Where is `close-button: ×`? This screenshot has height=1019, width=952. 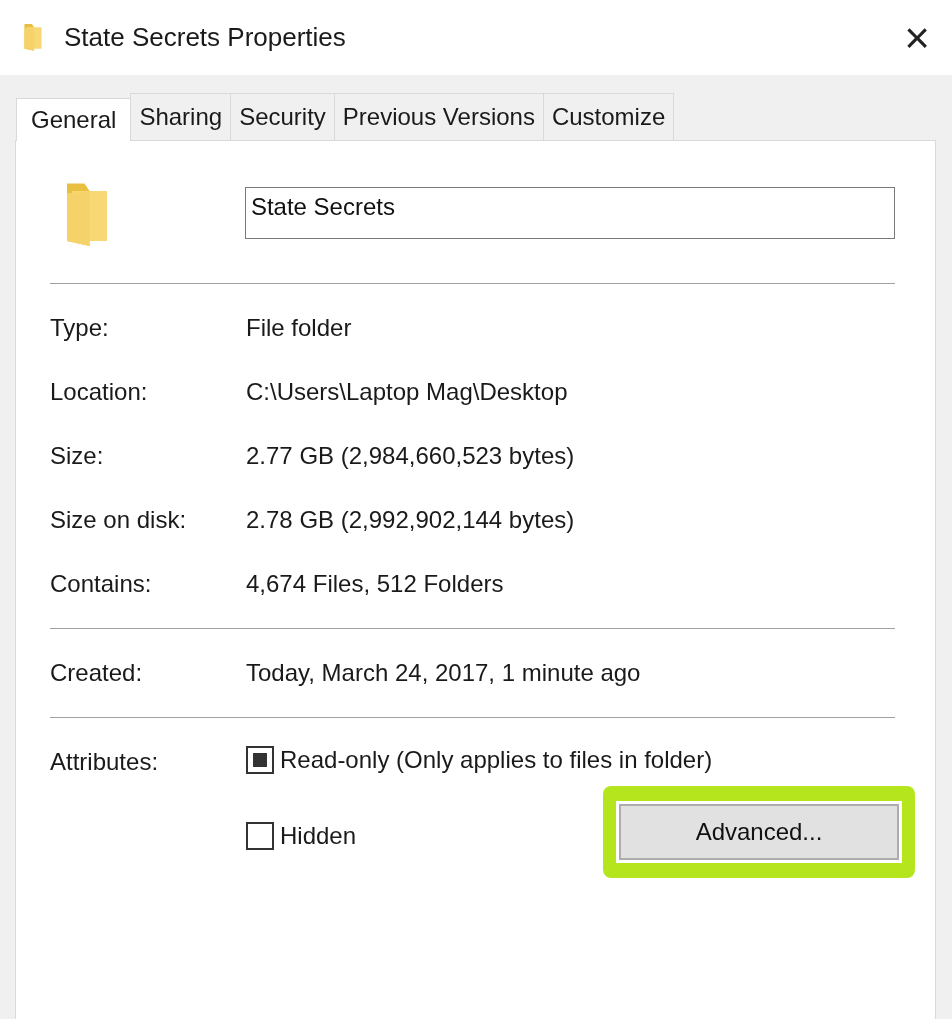 close-button: × is located at coordinates (917, 37).